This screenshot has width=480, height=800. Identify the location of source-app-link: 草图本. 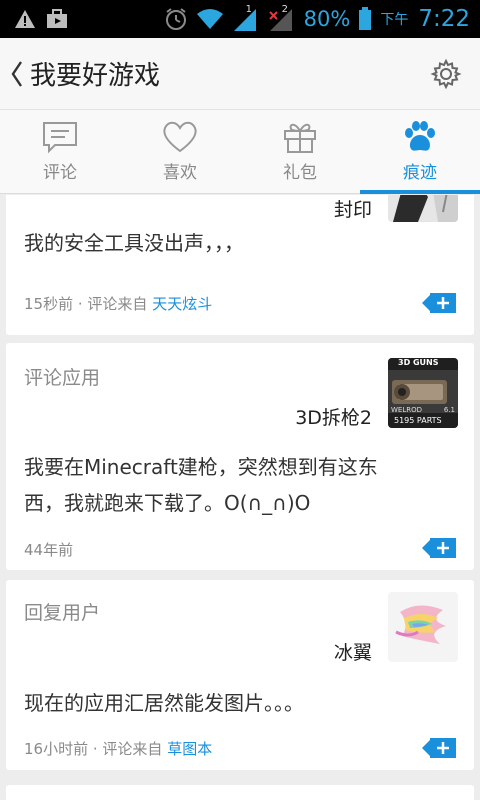
(189, 749).